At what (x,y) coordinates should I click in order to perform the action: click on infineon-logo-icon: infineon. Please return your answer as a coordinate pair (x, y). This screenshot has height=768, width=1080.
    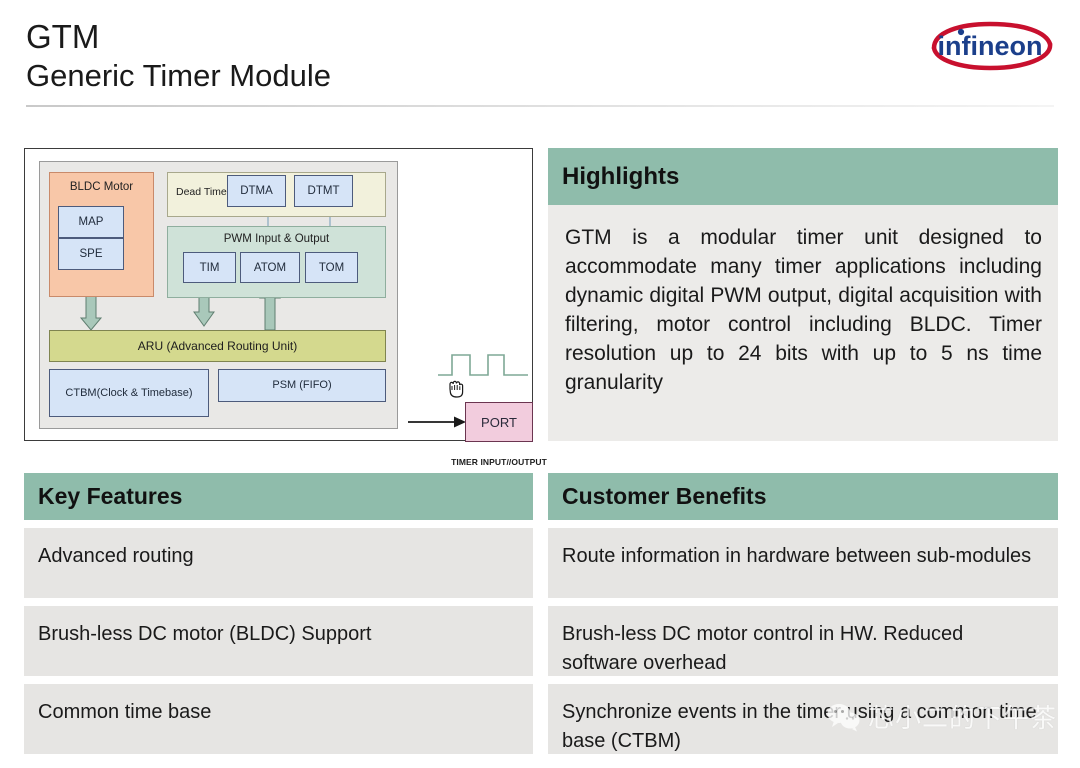
    Looking at the image, I should click on (992, 46).